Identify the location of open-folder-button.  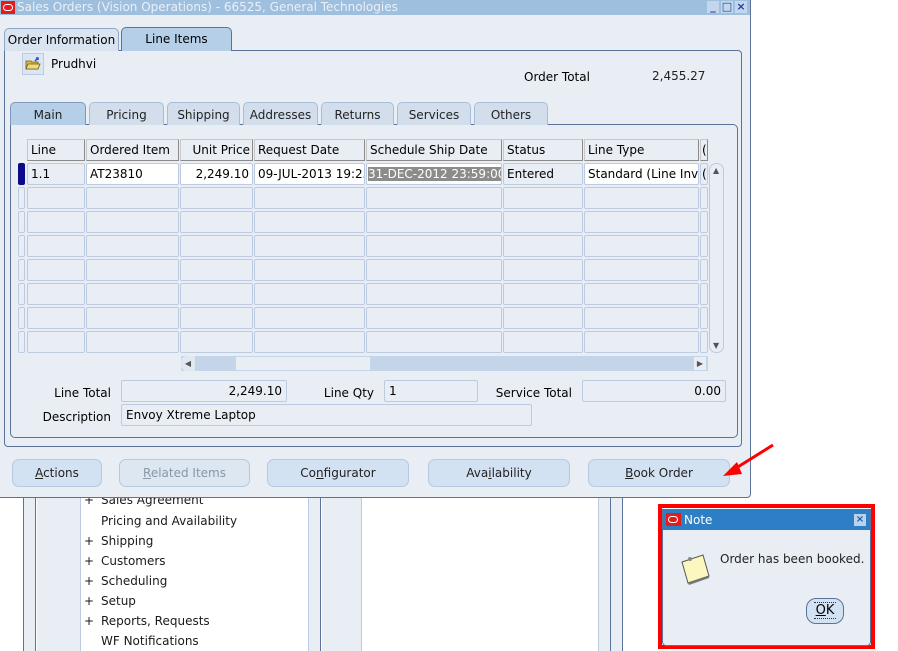
(33, 64).